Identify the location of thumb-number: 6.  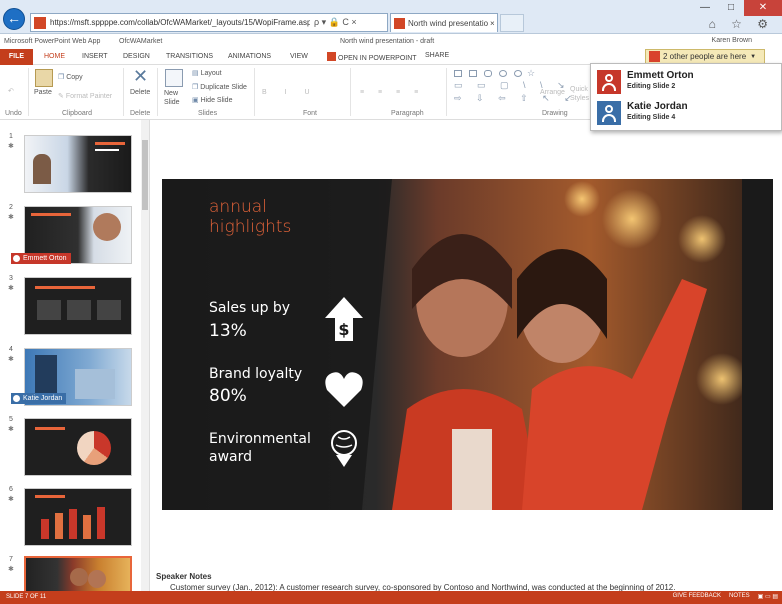
(11, 489).